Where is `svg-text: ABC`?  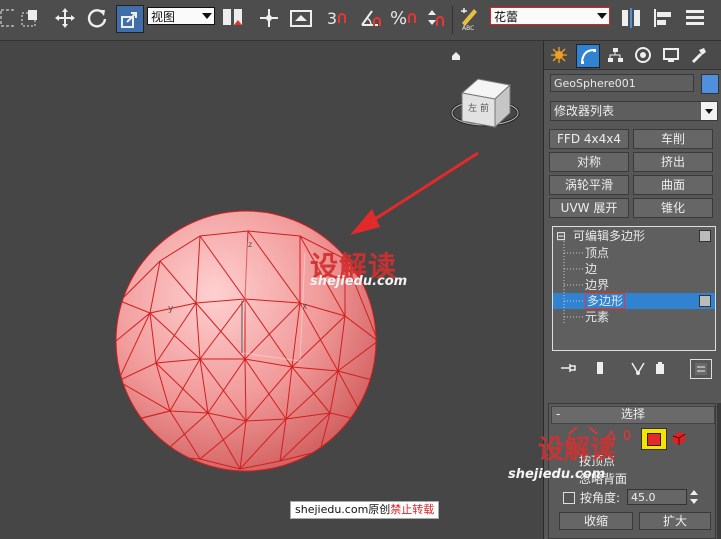
svg-text: ABC is located at coordinates (468, 28).